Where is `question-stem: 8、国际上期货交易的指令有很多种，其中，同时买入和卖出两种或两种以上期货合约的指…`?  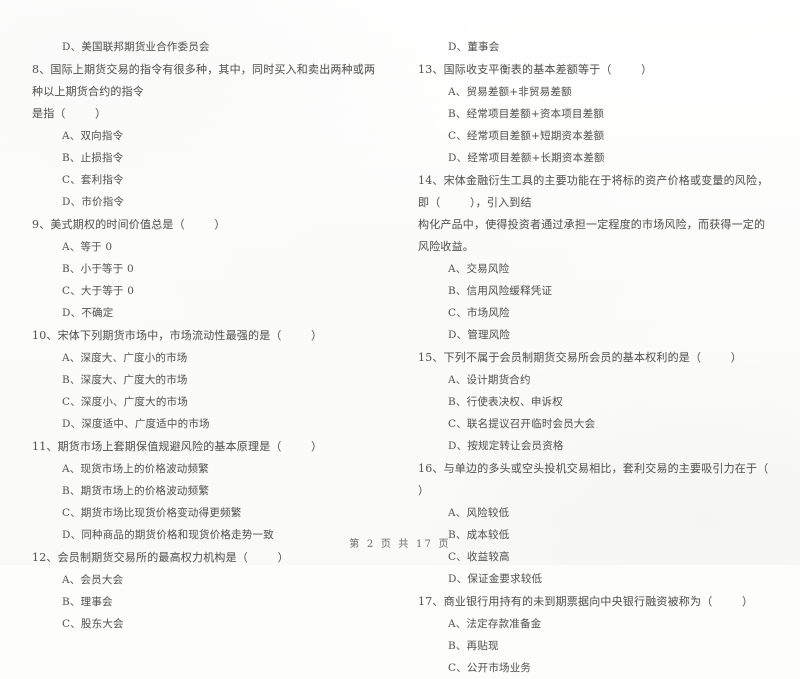 question-stem: 8、国际上期货交易的指令有很多种，其中，同时买入和卖出两种或两种以上期货合约的指… is located at coordinates (204, 80).